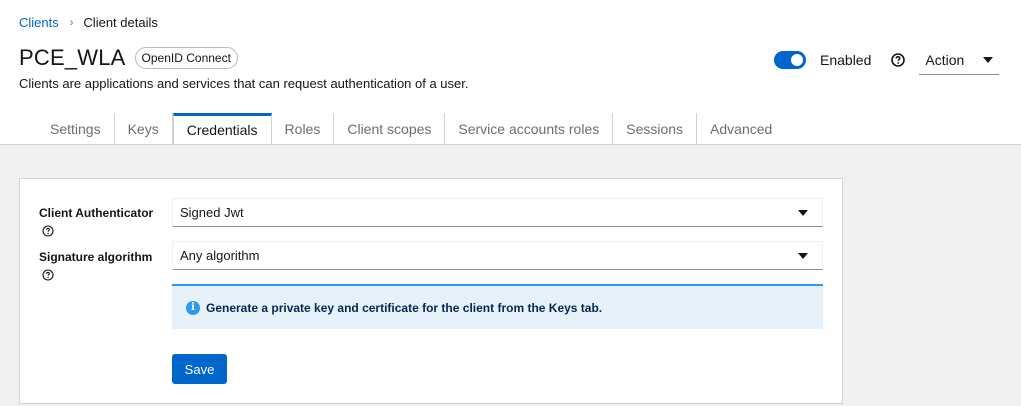  I want to click on enabled-toggle, so click(790, 60).